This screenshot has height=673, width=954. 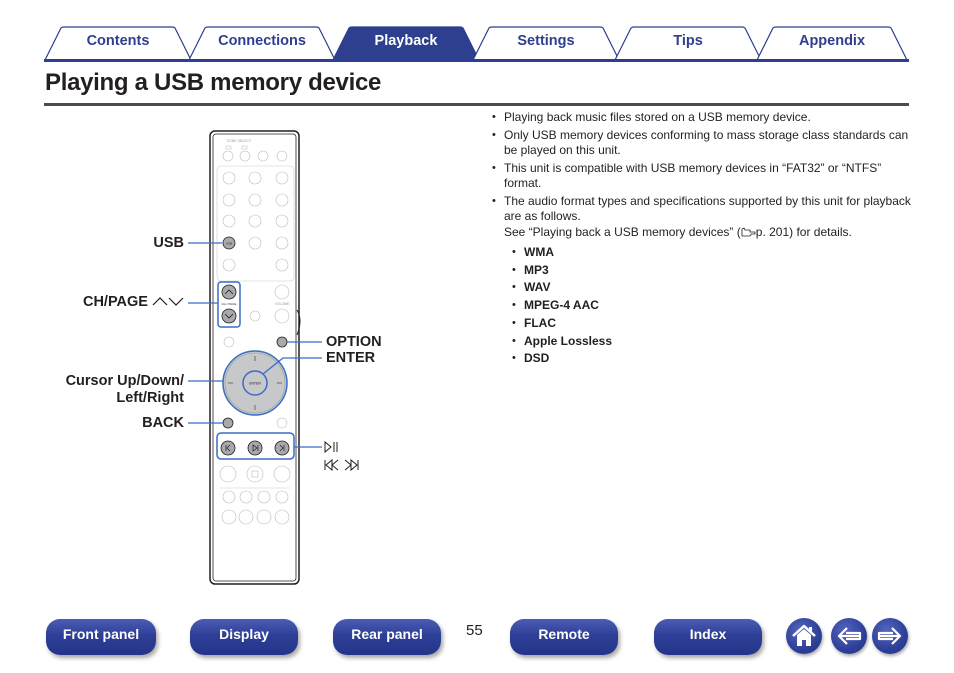 What do you see at coordinates (228, 423) in the screenshot?
I see `remote-back-button` at bounding box center [228, 423].